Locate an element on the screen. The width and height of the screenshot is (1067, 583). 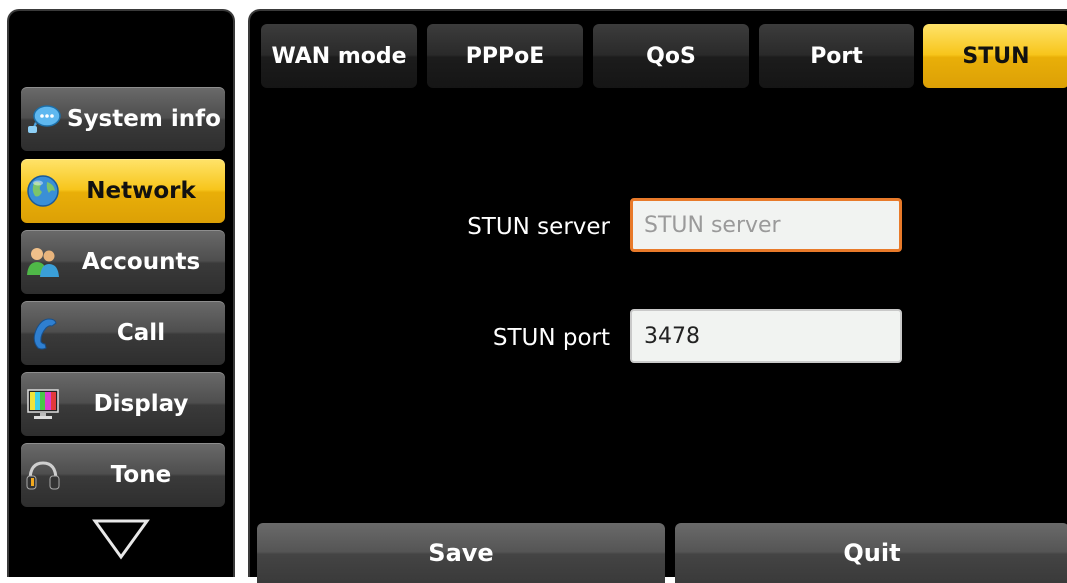
tab-qos: QoS is located at coordinates (671, 56).